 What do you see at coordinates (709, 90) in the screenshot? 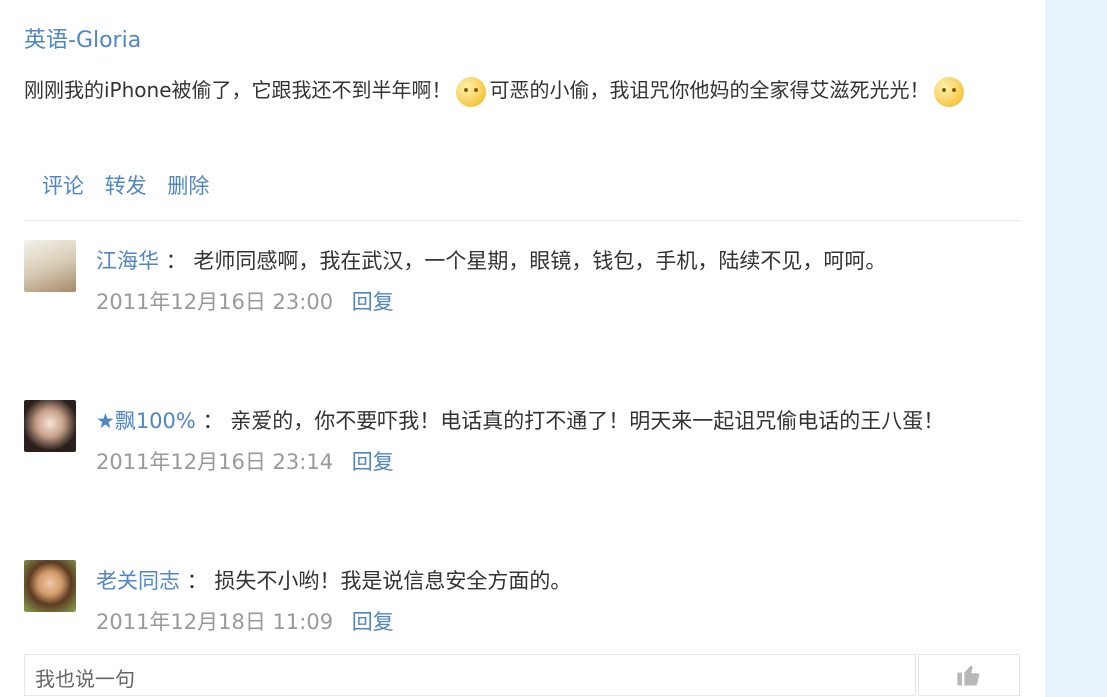
I see `post-text-part2: 可恶的小偷，我诅咒你他妈的全家得艾滋死光光！` at bounding box center [709, 90].